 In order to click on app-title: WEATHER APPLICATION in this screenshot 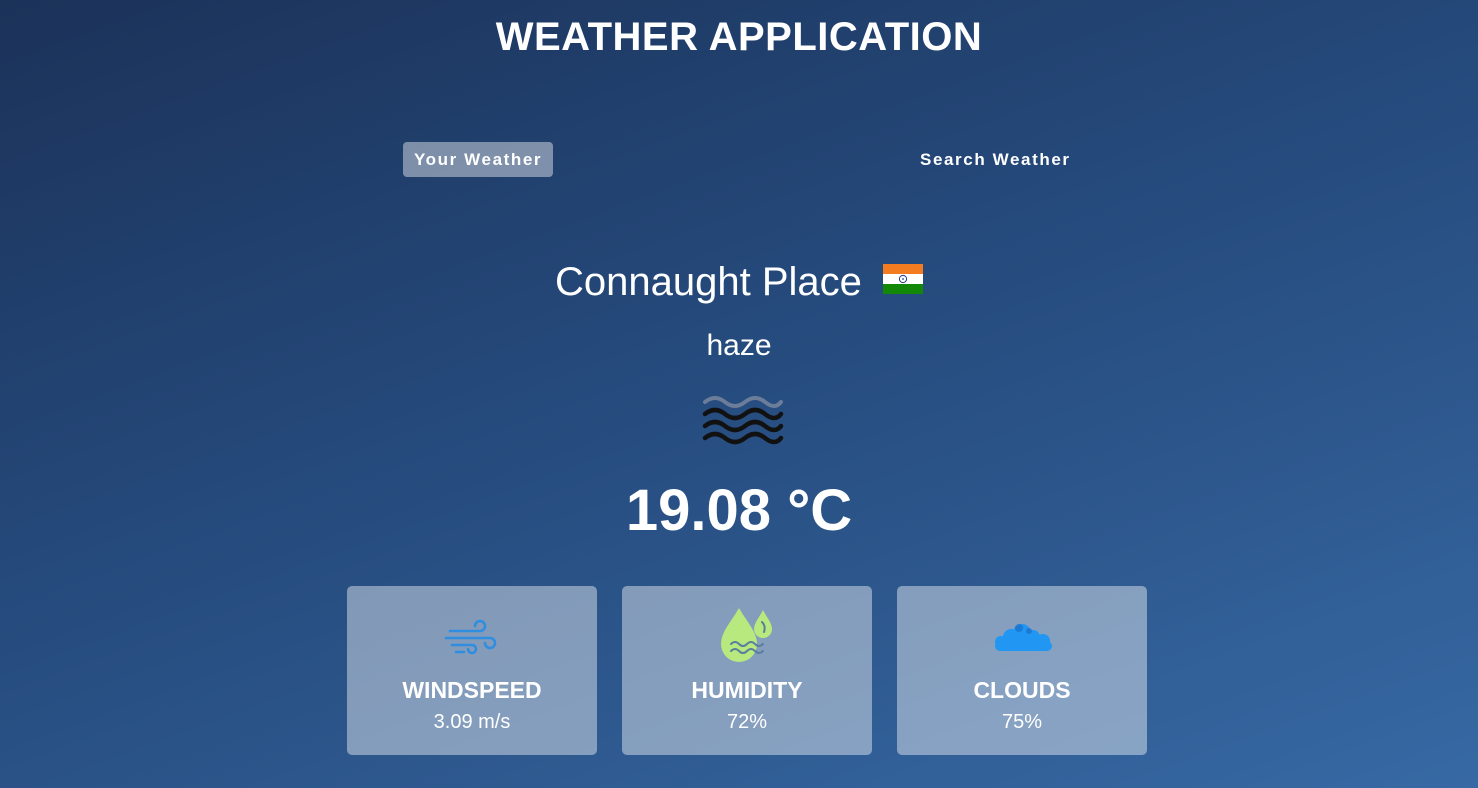, I will do `click(739, 37)`.